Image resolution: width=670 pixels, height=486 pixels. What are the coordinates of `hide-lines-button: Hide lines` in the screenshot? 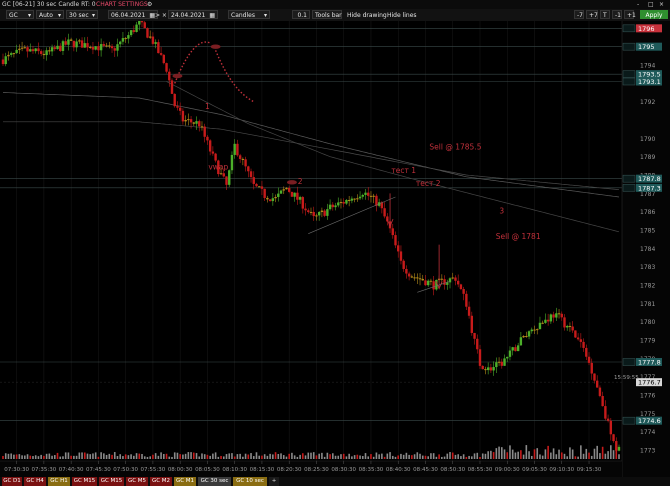 It's located at (401, 14).